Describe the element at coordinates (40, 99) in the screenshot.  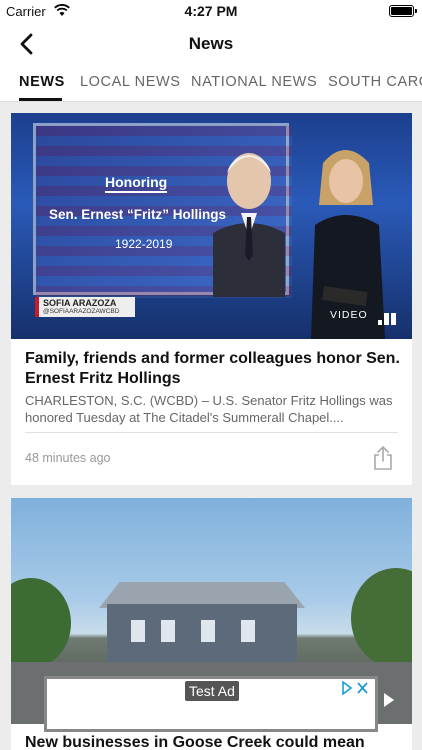
I see `active-tab-indicator` at that location.